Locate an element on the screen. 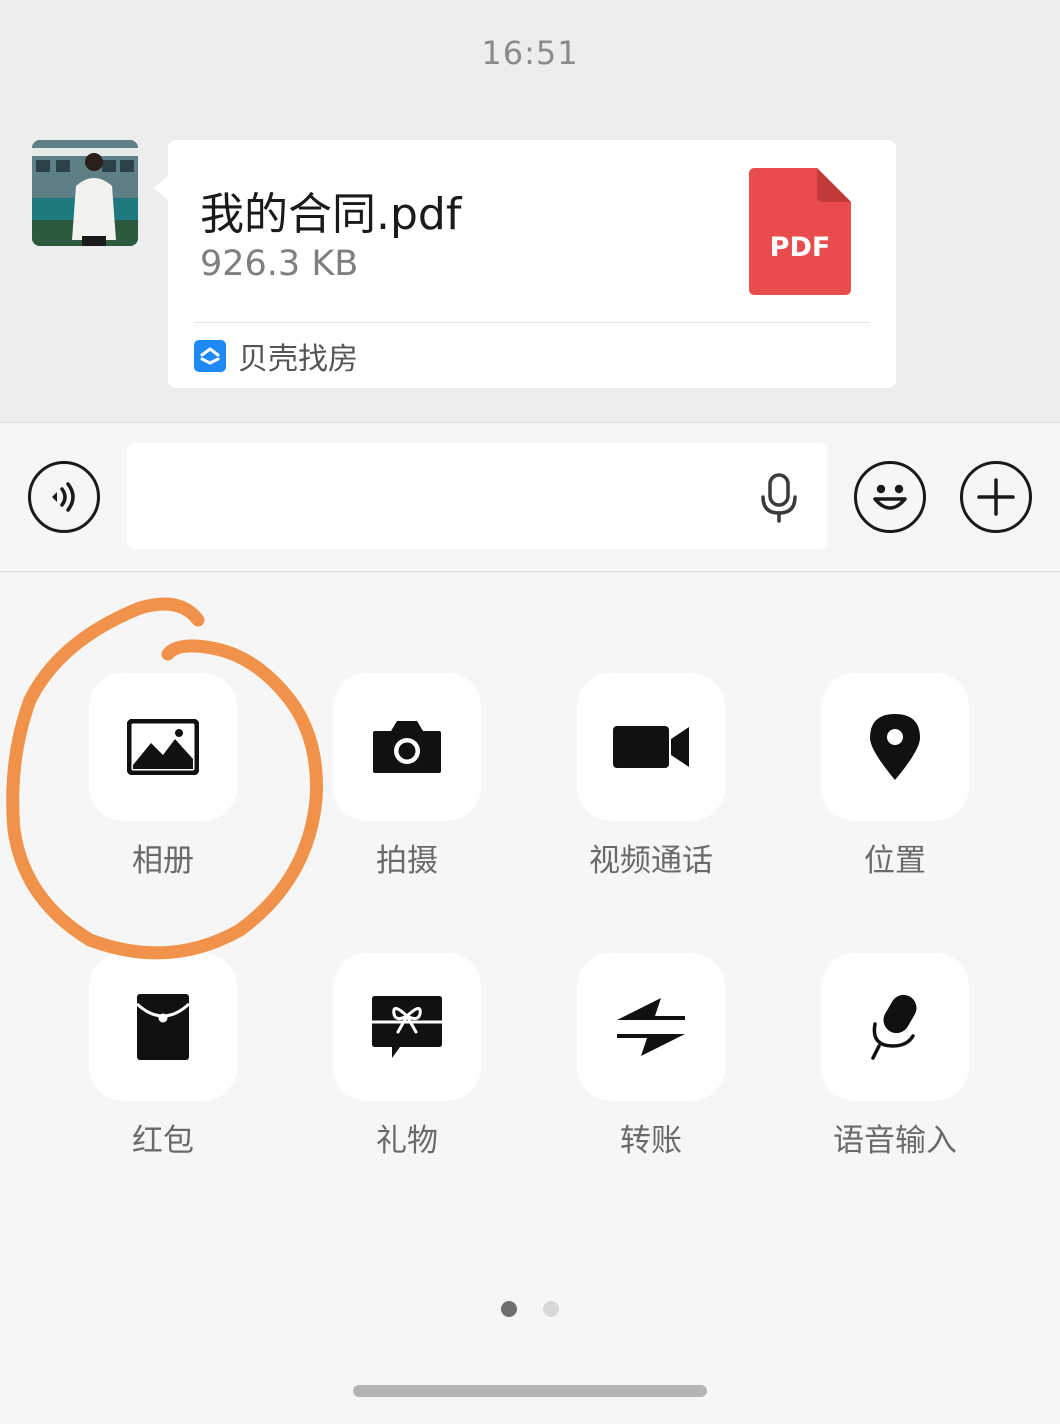 This screenshot has height=1424, width=1060. file-size: 926.3 KB is located at coordinates (279, 264).